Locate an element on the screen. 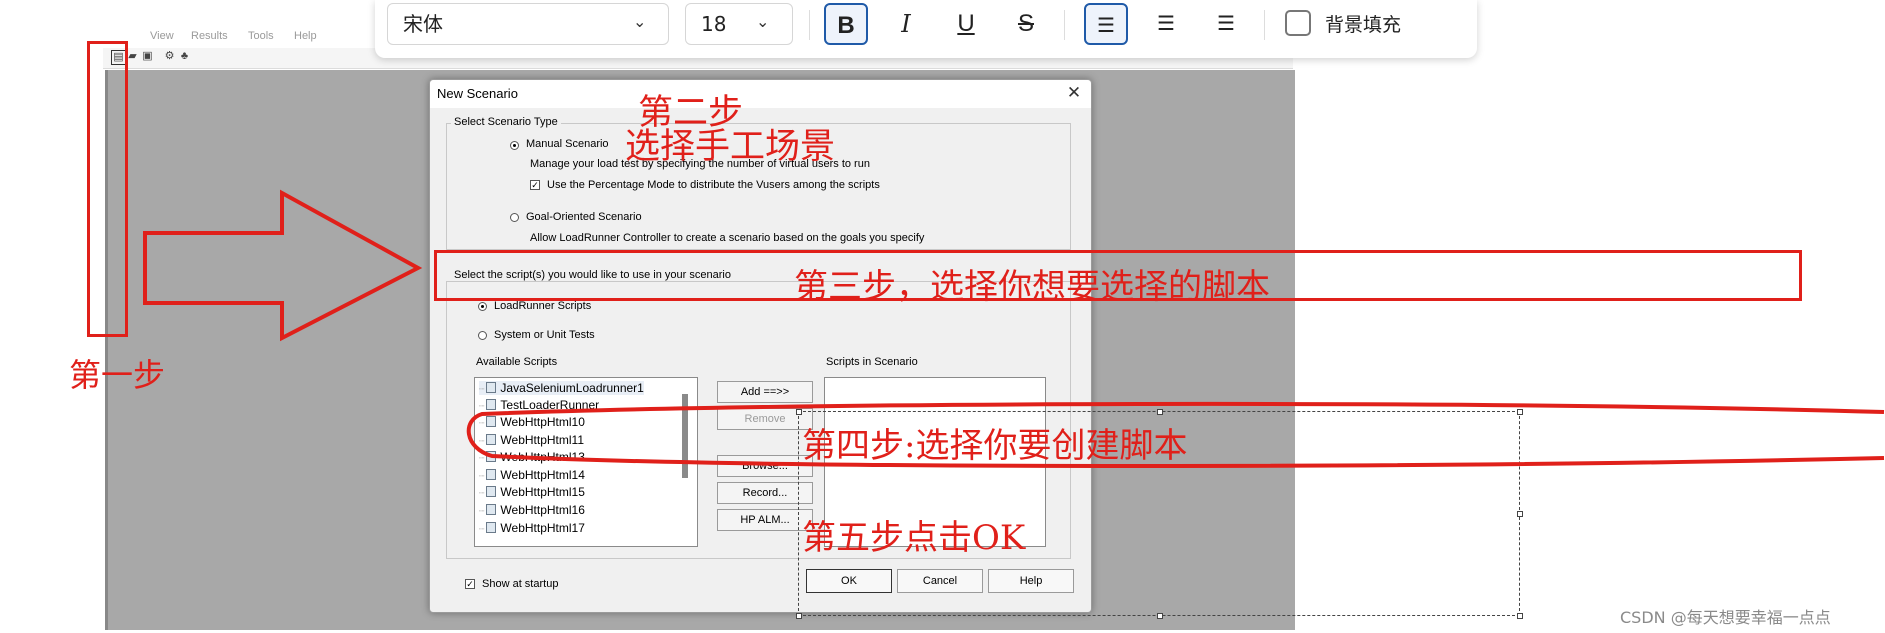 The height and width of the screenshot is (633, 1885). percentage-mode-checkbox: ✓ is located at coordinates (535, 185).